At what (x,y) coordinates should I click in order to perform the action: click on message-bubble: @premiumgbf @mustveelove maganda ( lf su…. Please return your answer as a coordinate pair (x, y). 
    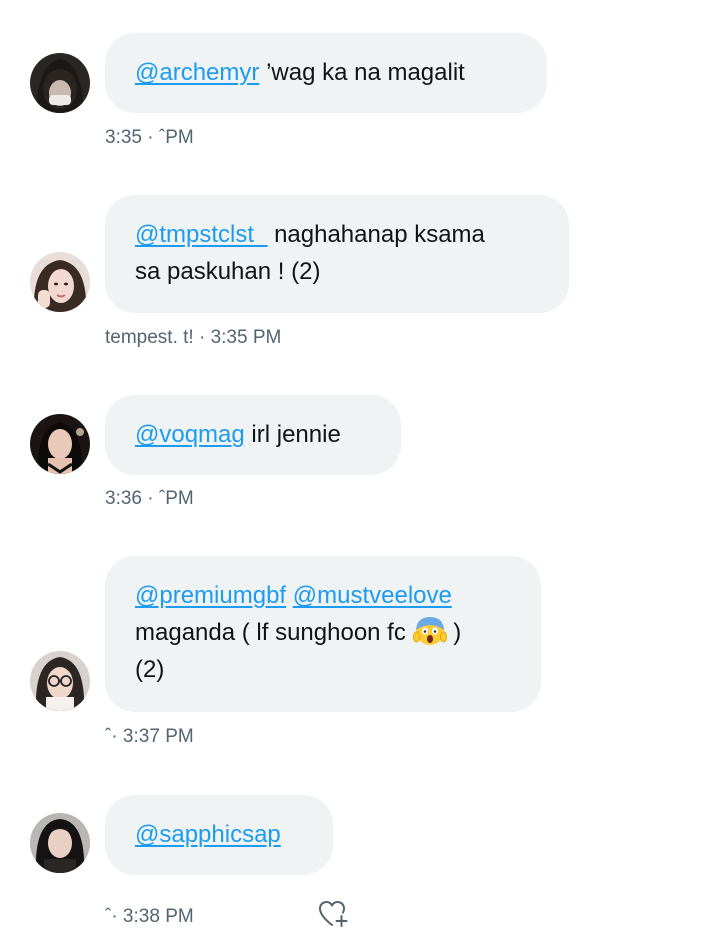
    Looking at the image, I should click on (323, 634).